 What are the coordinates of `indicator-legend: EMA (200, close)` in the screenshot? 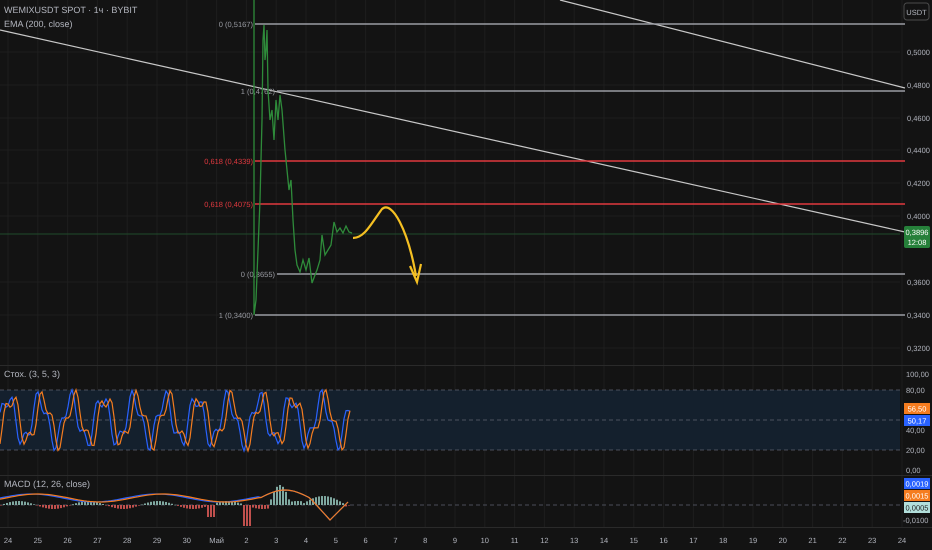 It's located at (38, 24).